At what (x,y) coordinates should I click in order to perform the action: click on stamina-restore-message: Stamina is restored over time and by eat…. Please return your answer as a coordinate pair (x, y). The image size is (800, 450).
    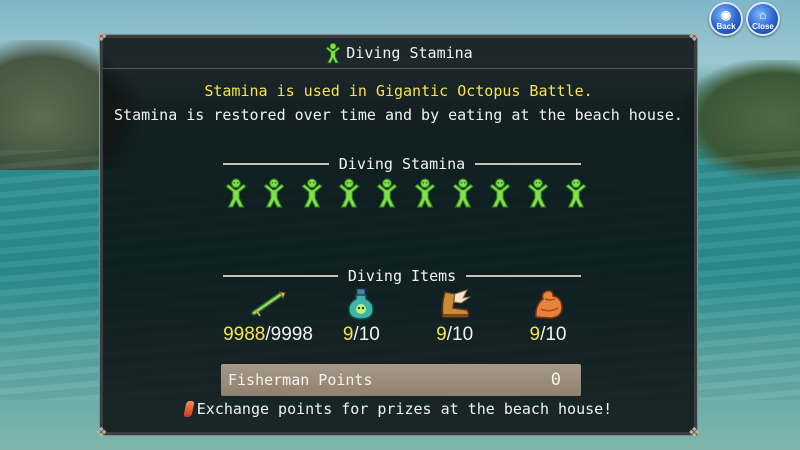
    Looking at the image, I should click on (398, 115).